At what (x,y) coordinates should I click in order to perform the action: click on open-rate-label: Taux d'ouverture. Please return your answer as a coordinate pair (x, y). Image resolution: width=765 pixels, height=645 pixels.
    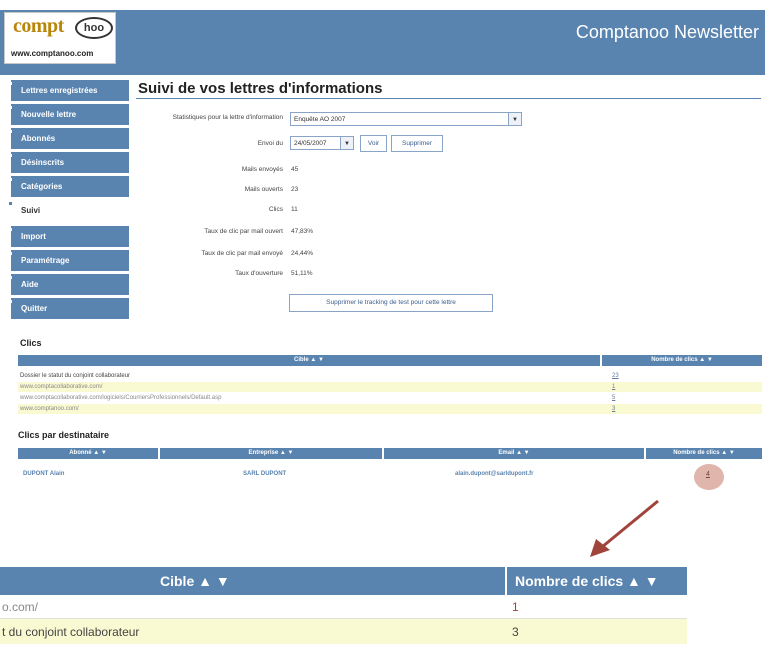
    Looking at the image, I should click on (259, 273).